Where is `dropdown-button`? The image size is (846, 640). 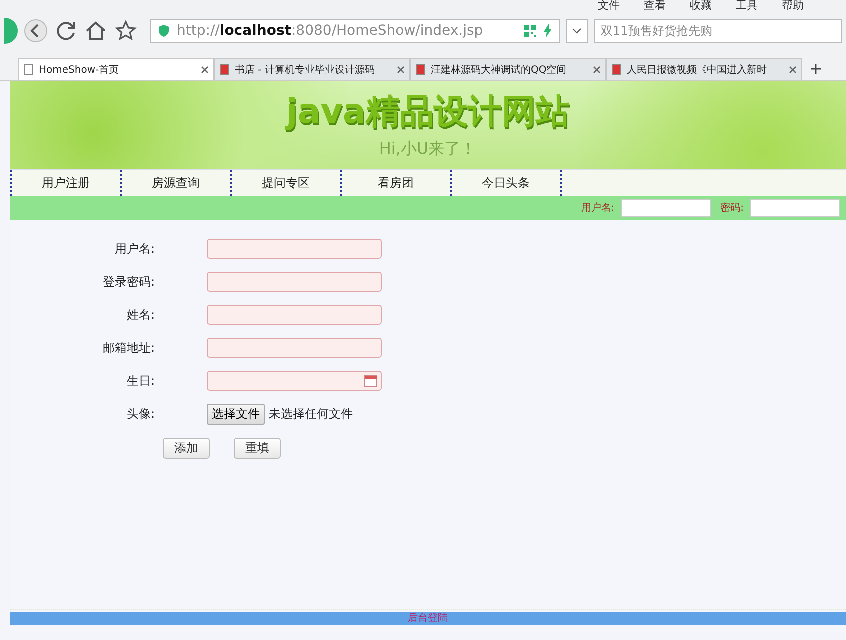
dropdown-button is located at coordinates (577, 31).